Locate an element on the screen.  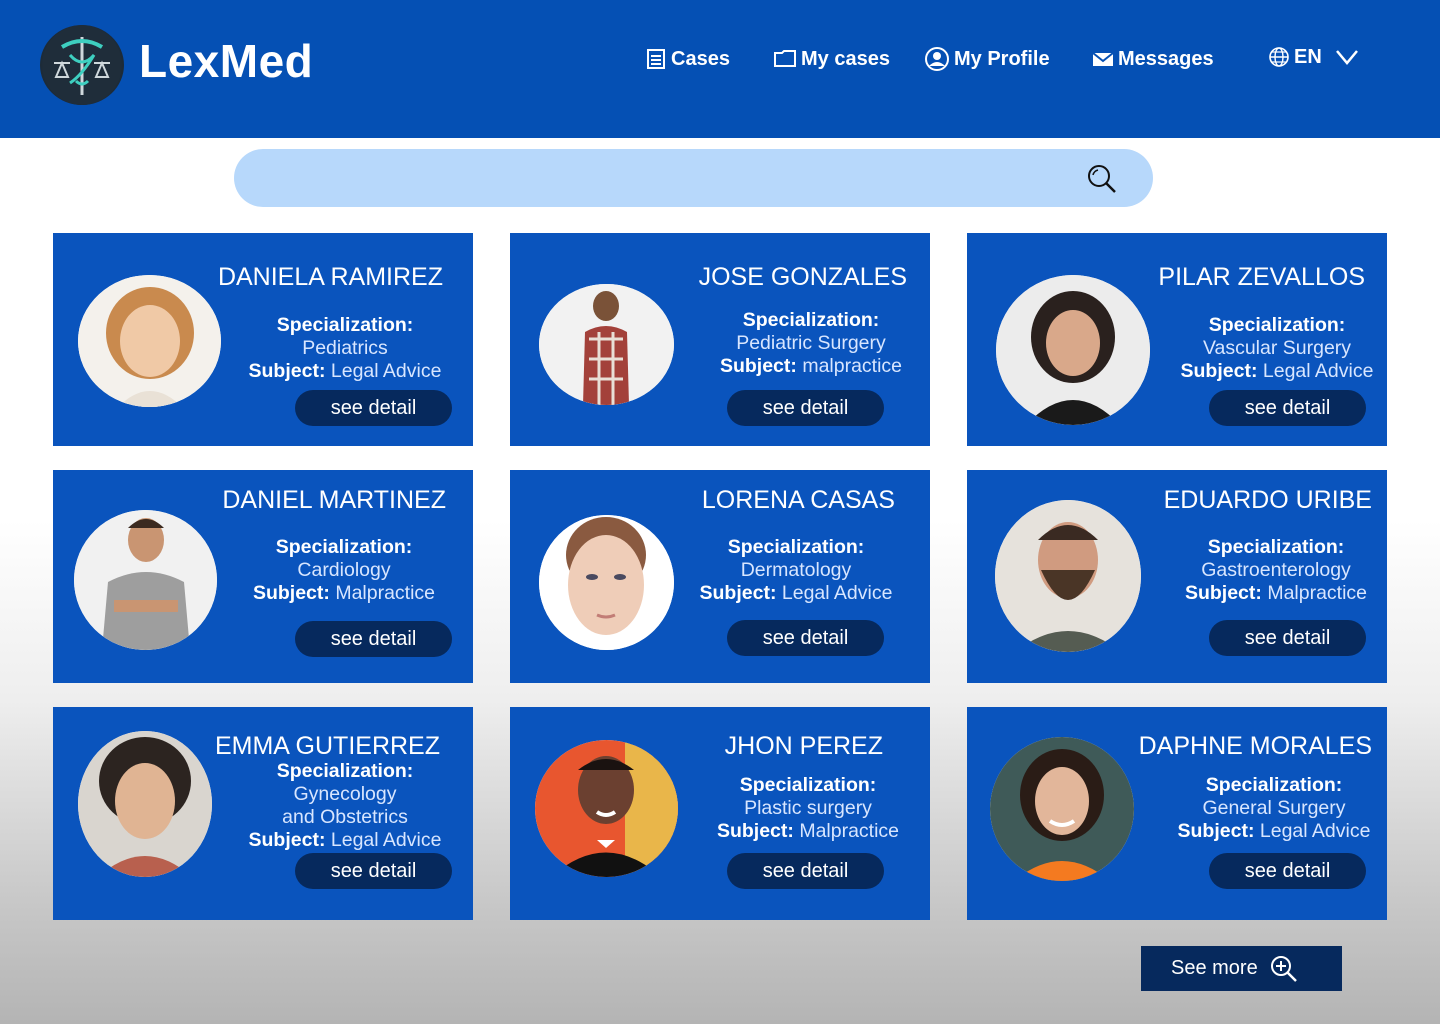
specialization-value: Pediatric Surgery is located at coordinates (811, 343).